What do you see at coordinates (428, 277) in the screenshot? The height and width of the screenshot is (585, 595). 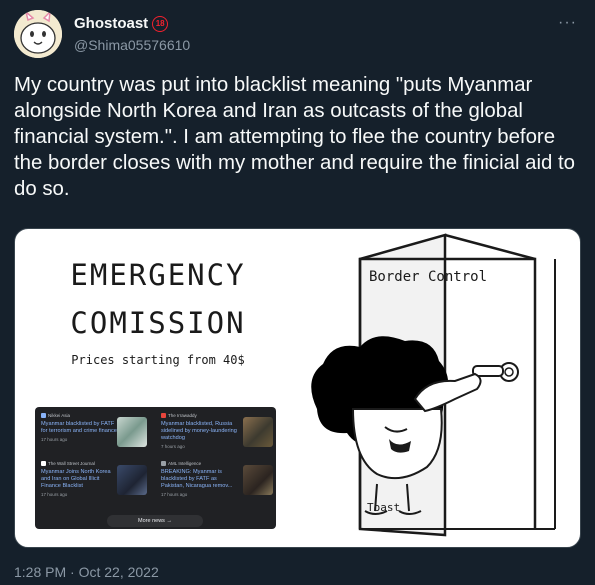 I see `door-sign: Border Control` at bounding box center [428, 277].